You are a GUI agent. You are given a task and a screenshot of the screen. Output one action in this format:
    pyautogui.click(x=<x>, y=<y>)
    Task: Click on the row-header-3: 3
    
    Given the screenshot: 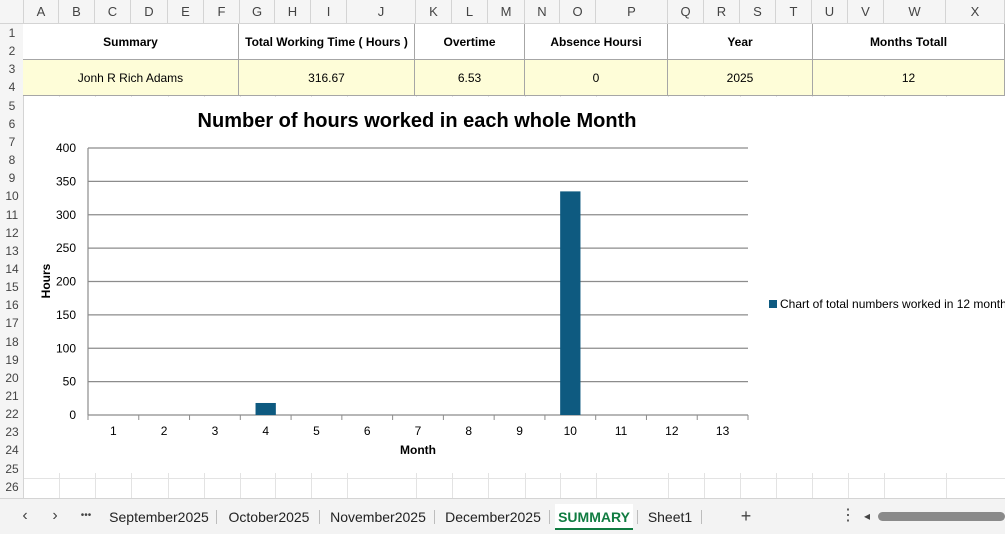 What is the action you would take?
    pyautogui.click(x=11, y=71)
    